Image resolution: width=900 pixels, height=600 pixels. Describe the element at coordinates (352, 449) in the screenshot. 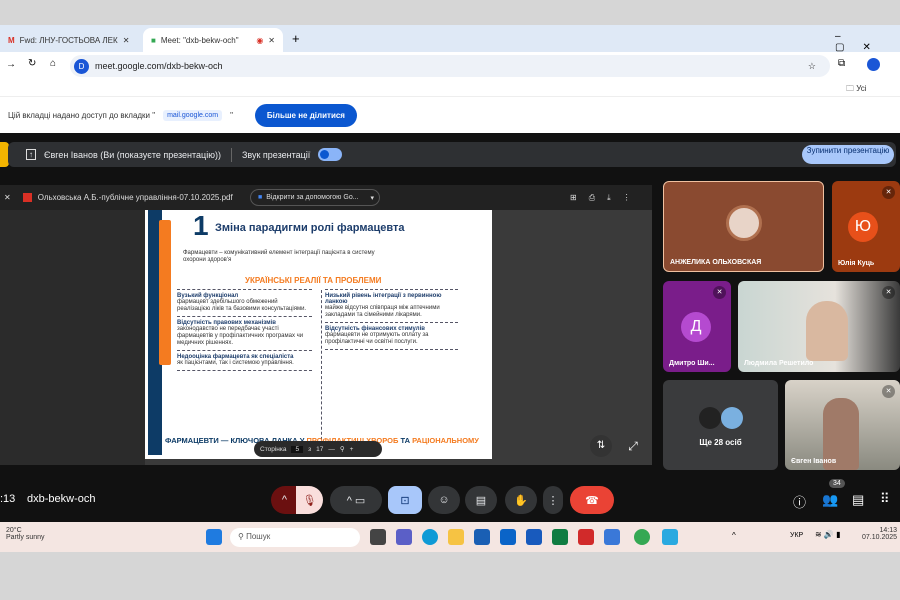

I see `zoom-in-button: +` at that location.